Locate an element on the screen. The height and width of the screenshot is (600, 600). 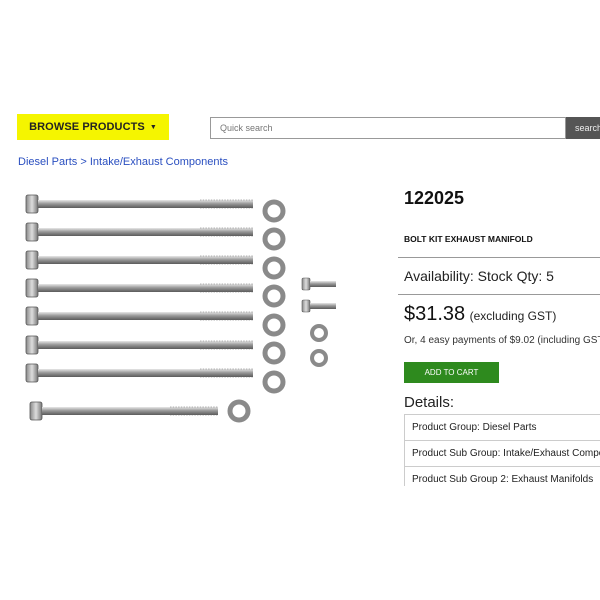
browse-products-button: BROWSE PRODUCTS ▼ is located at coordinates (93, 127).